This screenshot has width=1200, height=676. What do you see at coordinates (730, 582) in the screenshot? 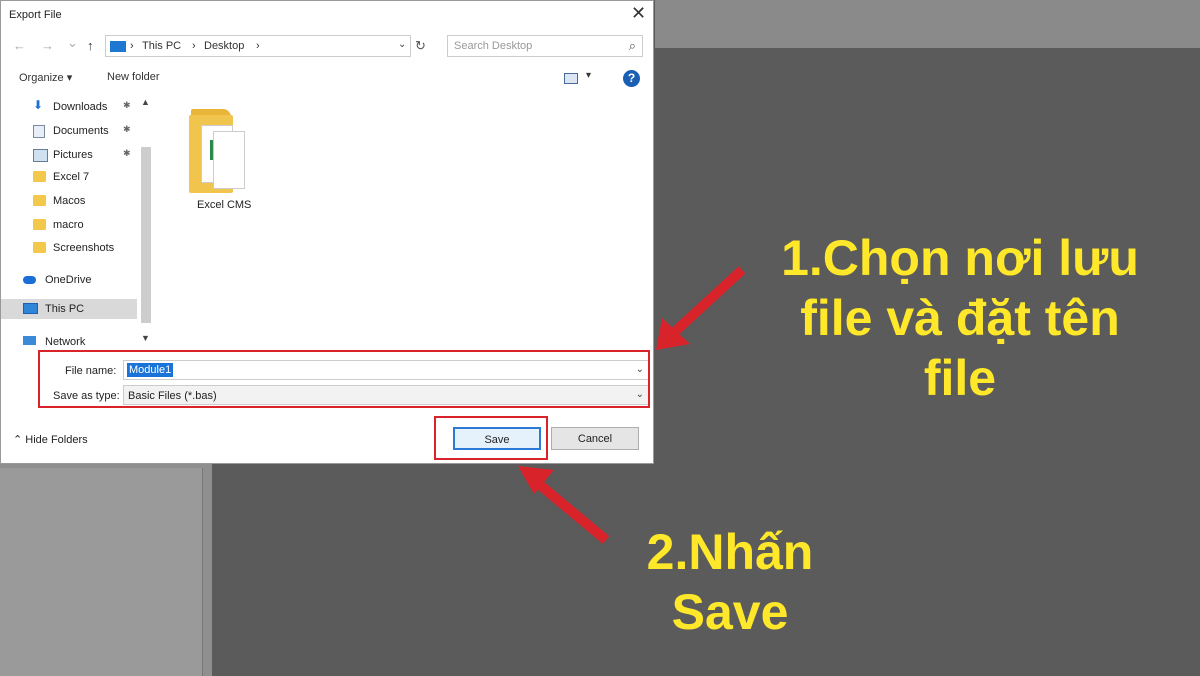
I see `annotation-step-2: 2.Nhấn Save` at bounding box center [730, 582].